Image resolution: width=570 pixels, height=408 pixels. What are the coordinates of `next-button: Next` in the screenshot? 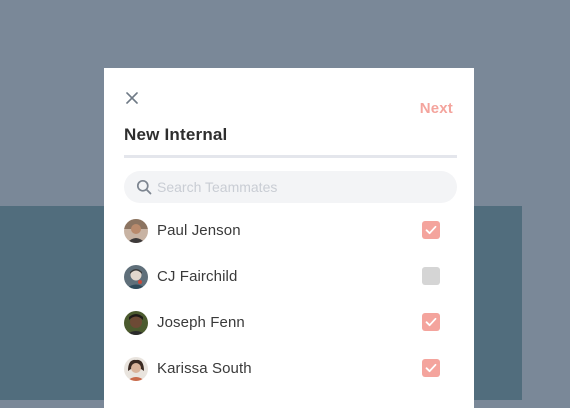 It's located at (436, 108).